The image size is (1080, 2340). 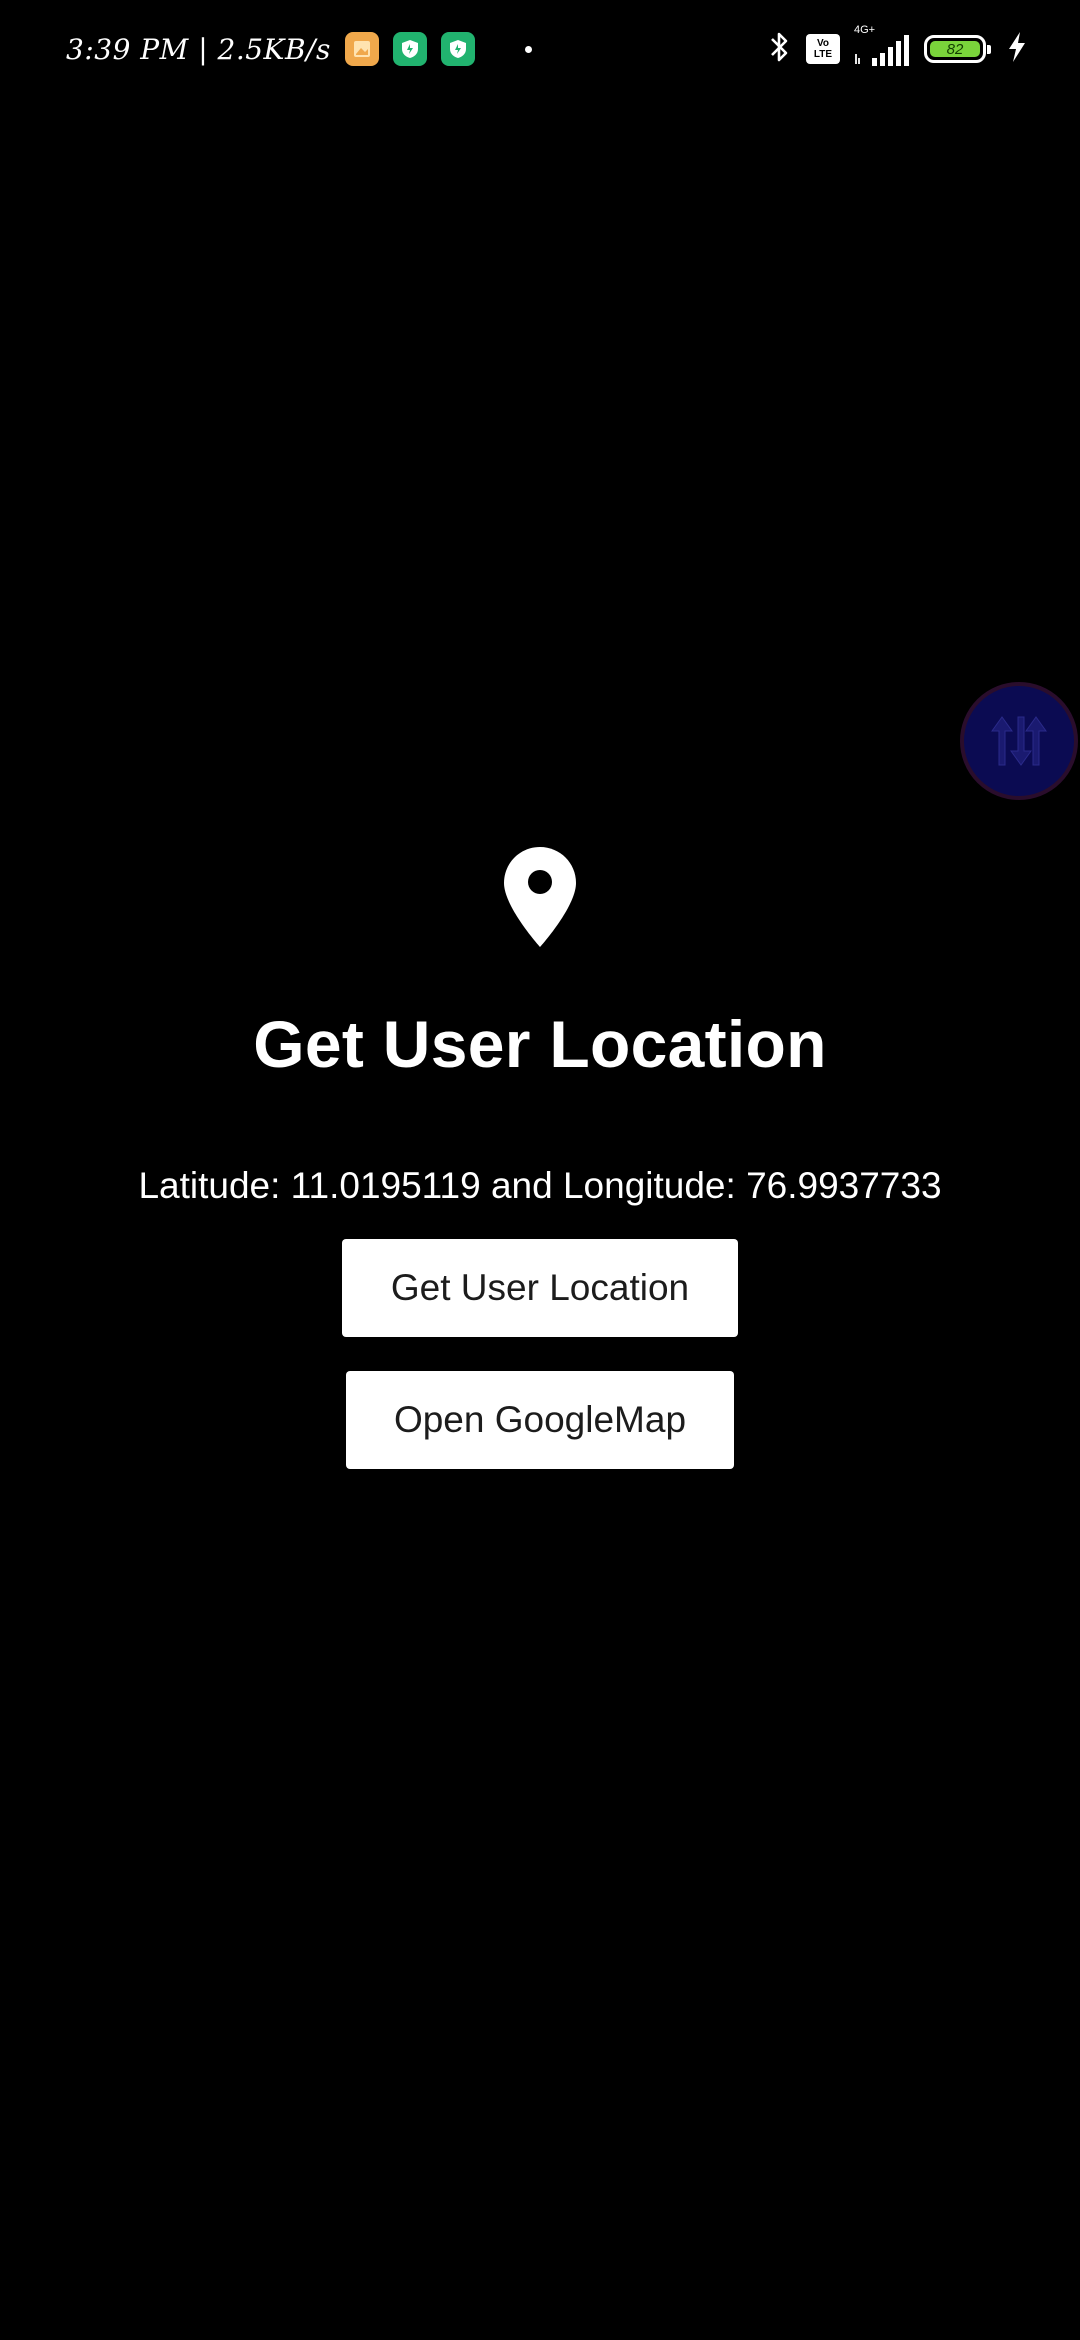 I want to click on data-transfer-arrows-icon, so click(x=1019, y=741).